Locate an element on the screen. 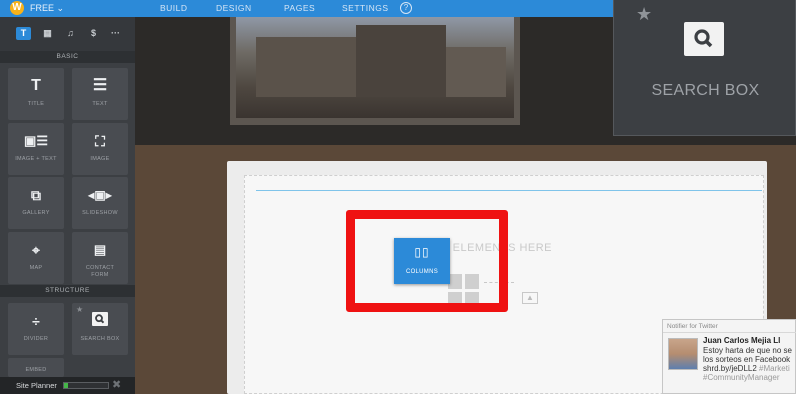  map-icon: ⌖ is located at coordinates (36, 250).